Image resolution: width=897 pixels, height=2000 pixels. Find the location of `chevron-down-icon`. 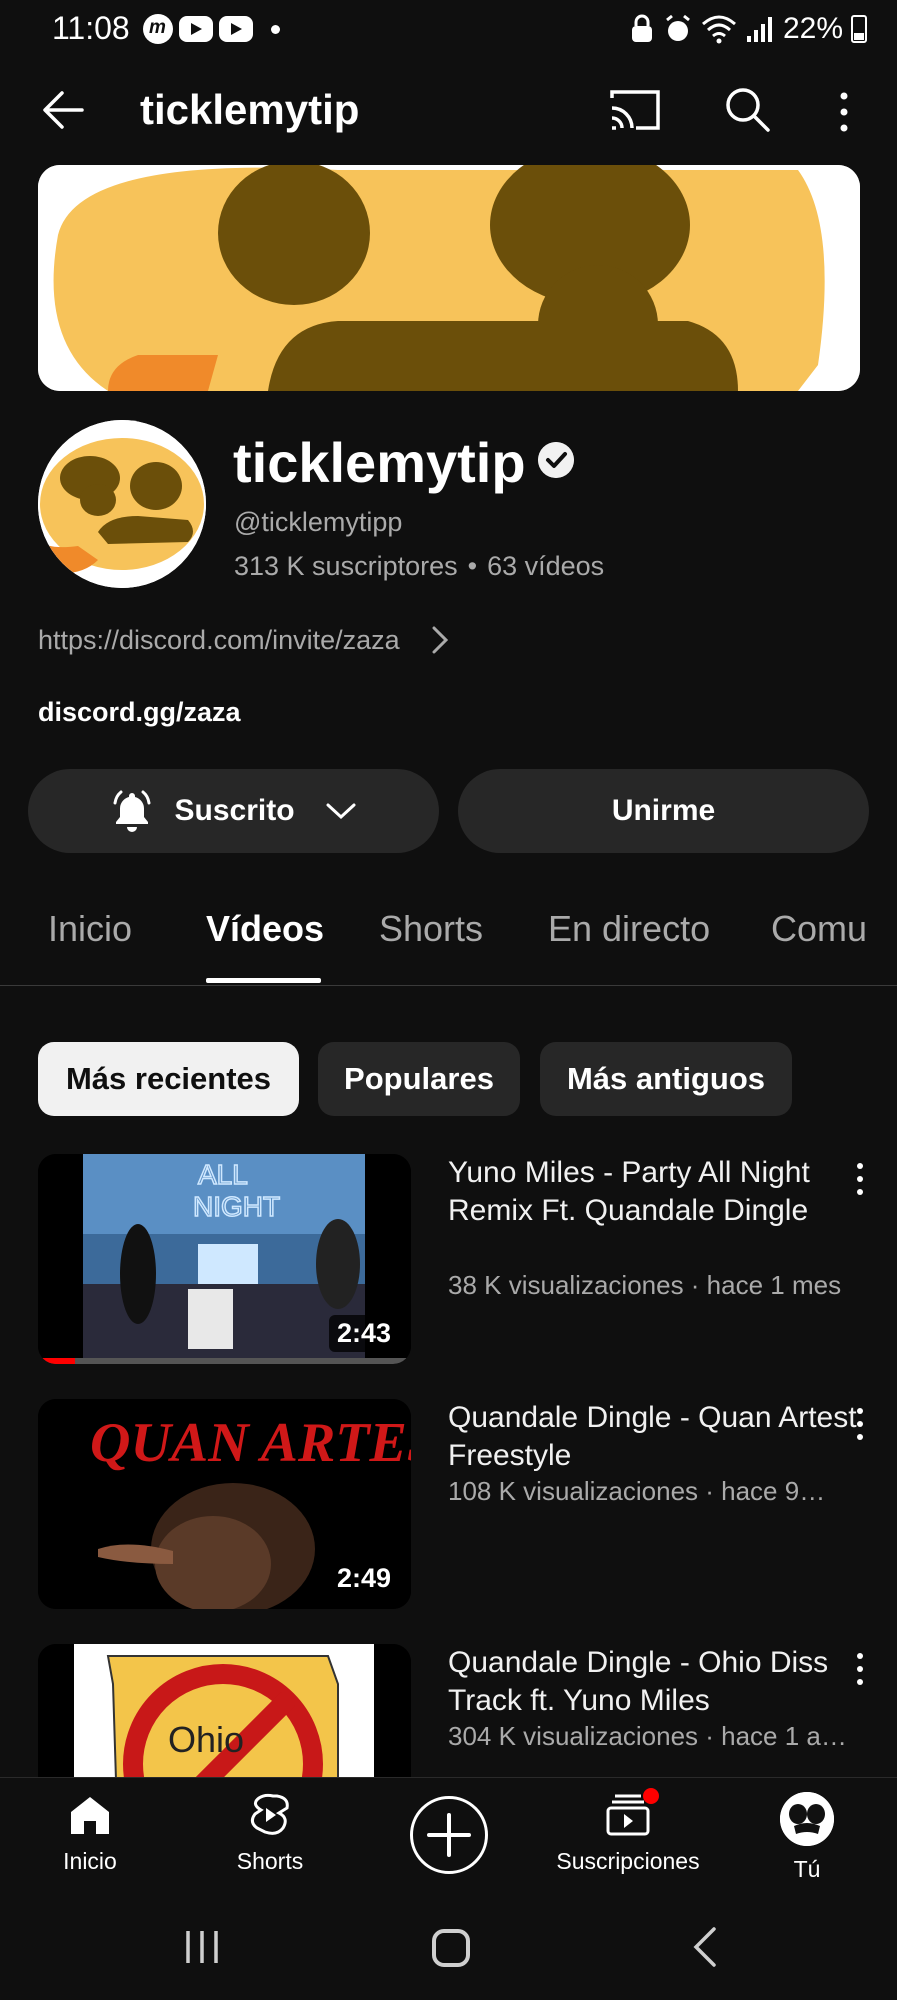

chevron-down-icon is located at coordinates (341, 811).